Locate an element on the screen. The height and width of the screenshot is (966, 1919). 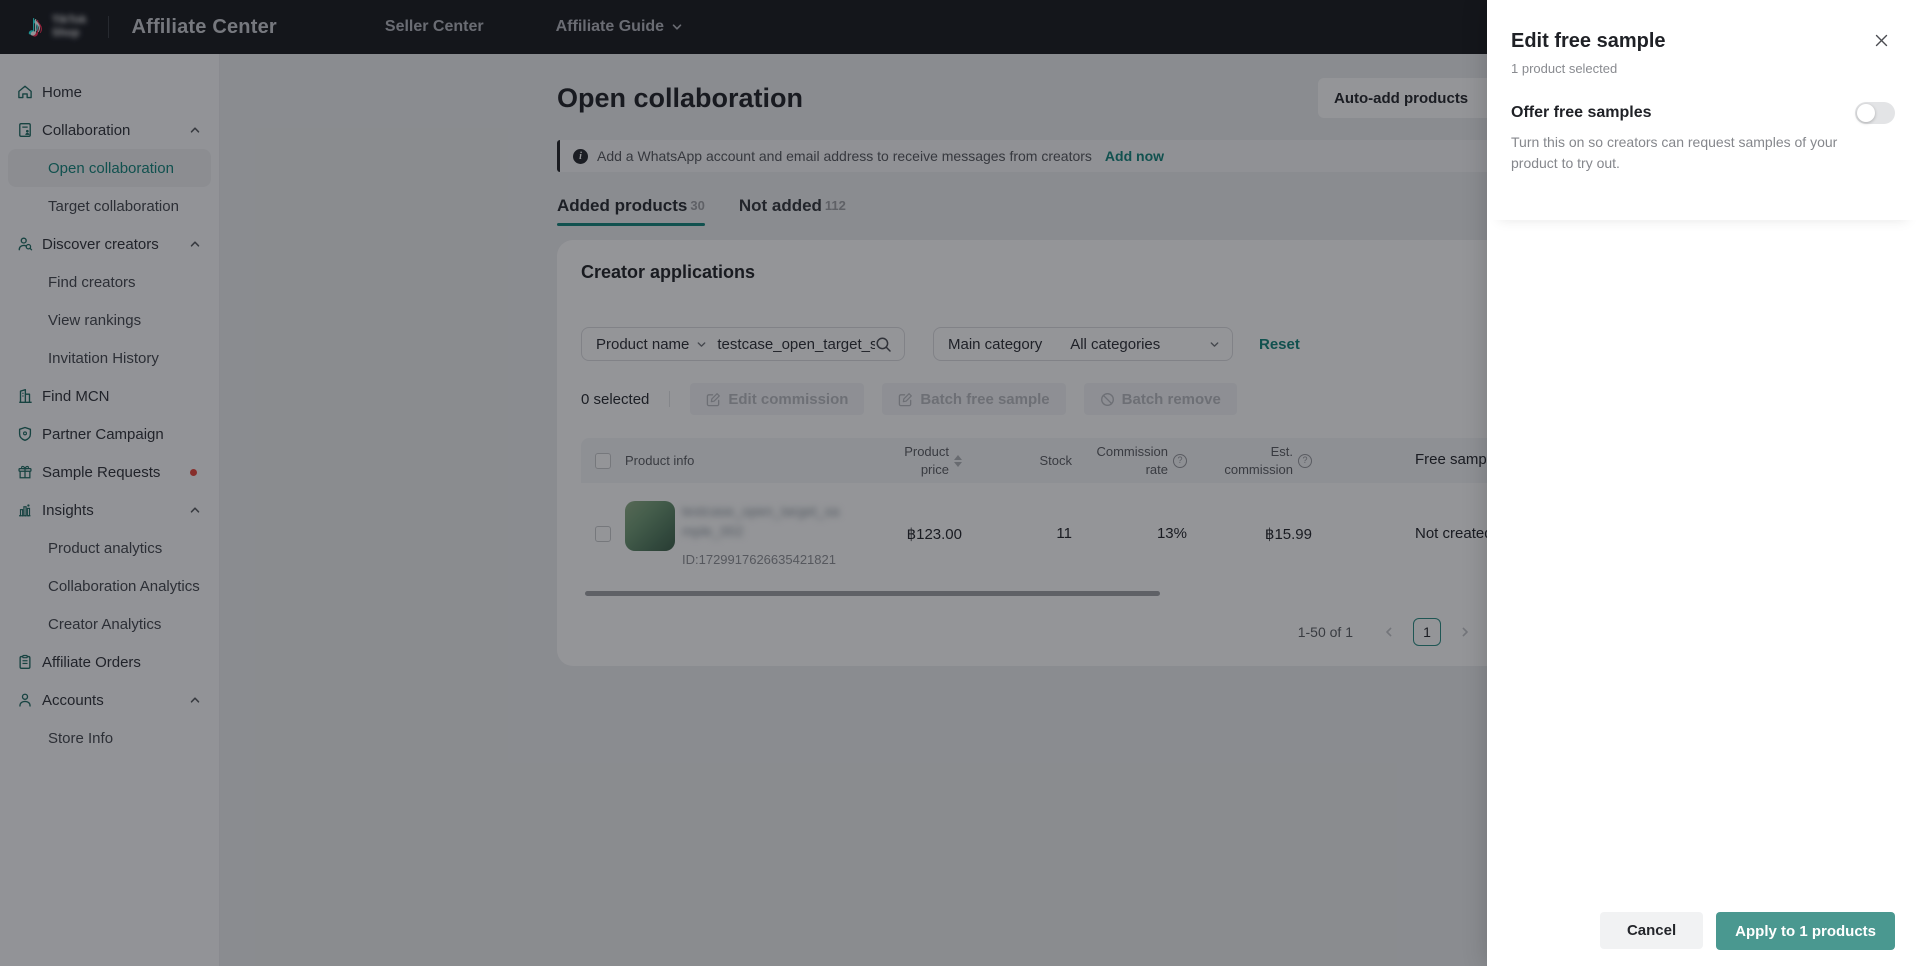
panel-title: Edit free sample is located at coordinates (1588, 41).